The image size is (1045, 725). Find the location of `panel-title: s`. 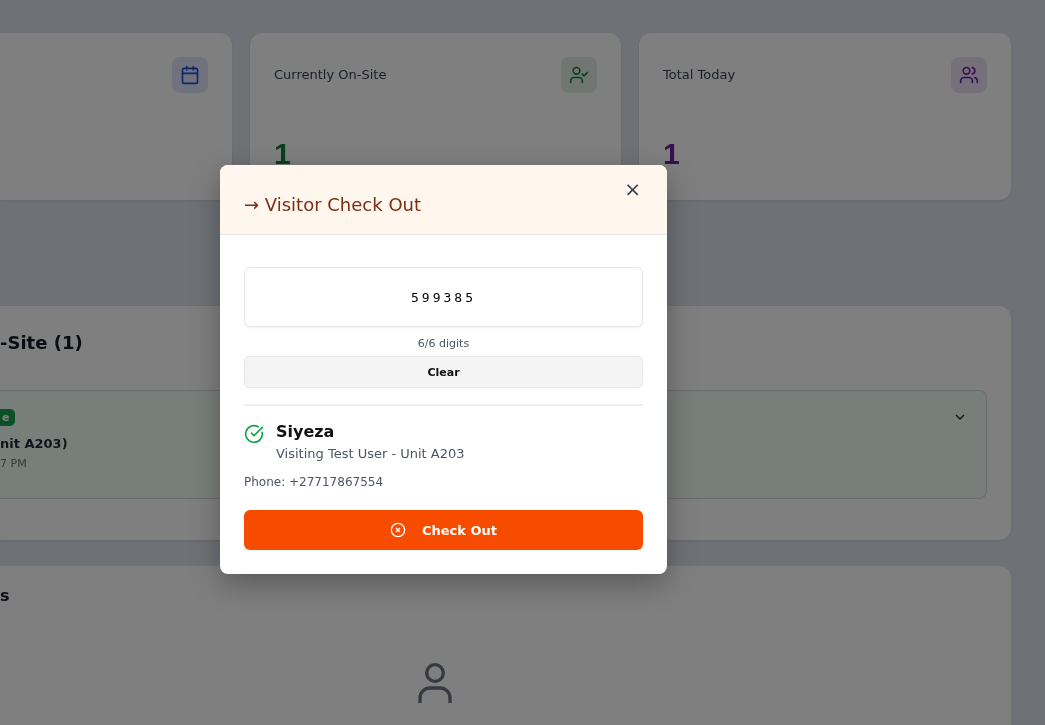

panel-title: s is located at coordinates (5, 595).